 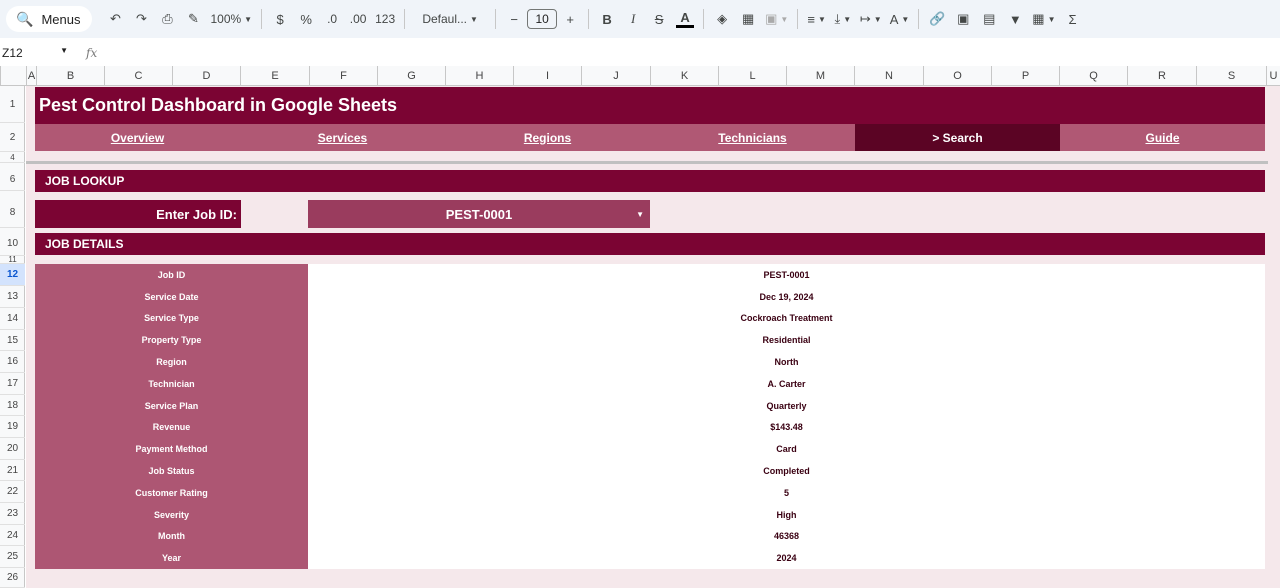 I want to click on column-header: R, so click(x=1161, y=76).